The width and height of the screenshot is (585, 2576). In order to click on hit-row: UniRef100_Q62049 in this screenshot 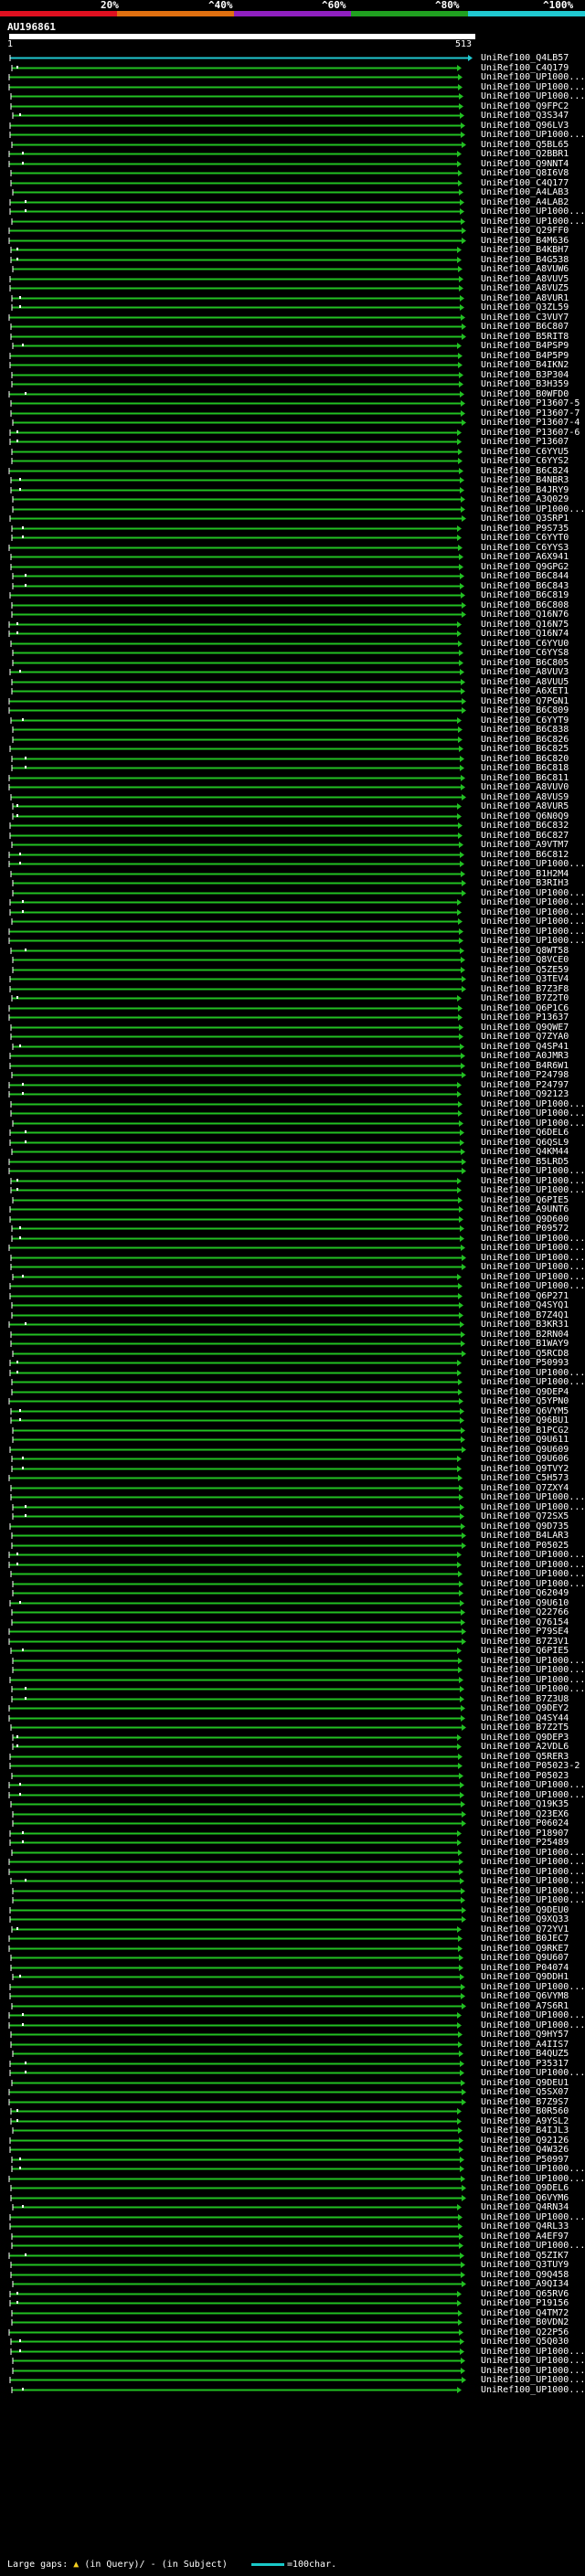, I will do `click(293, 1593)`.